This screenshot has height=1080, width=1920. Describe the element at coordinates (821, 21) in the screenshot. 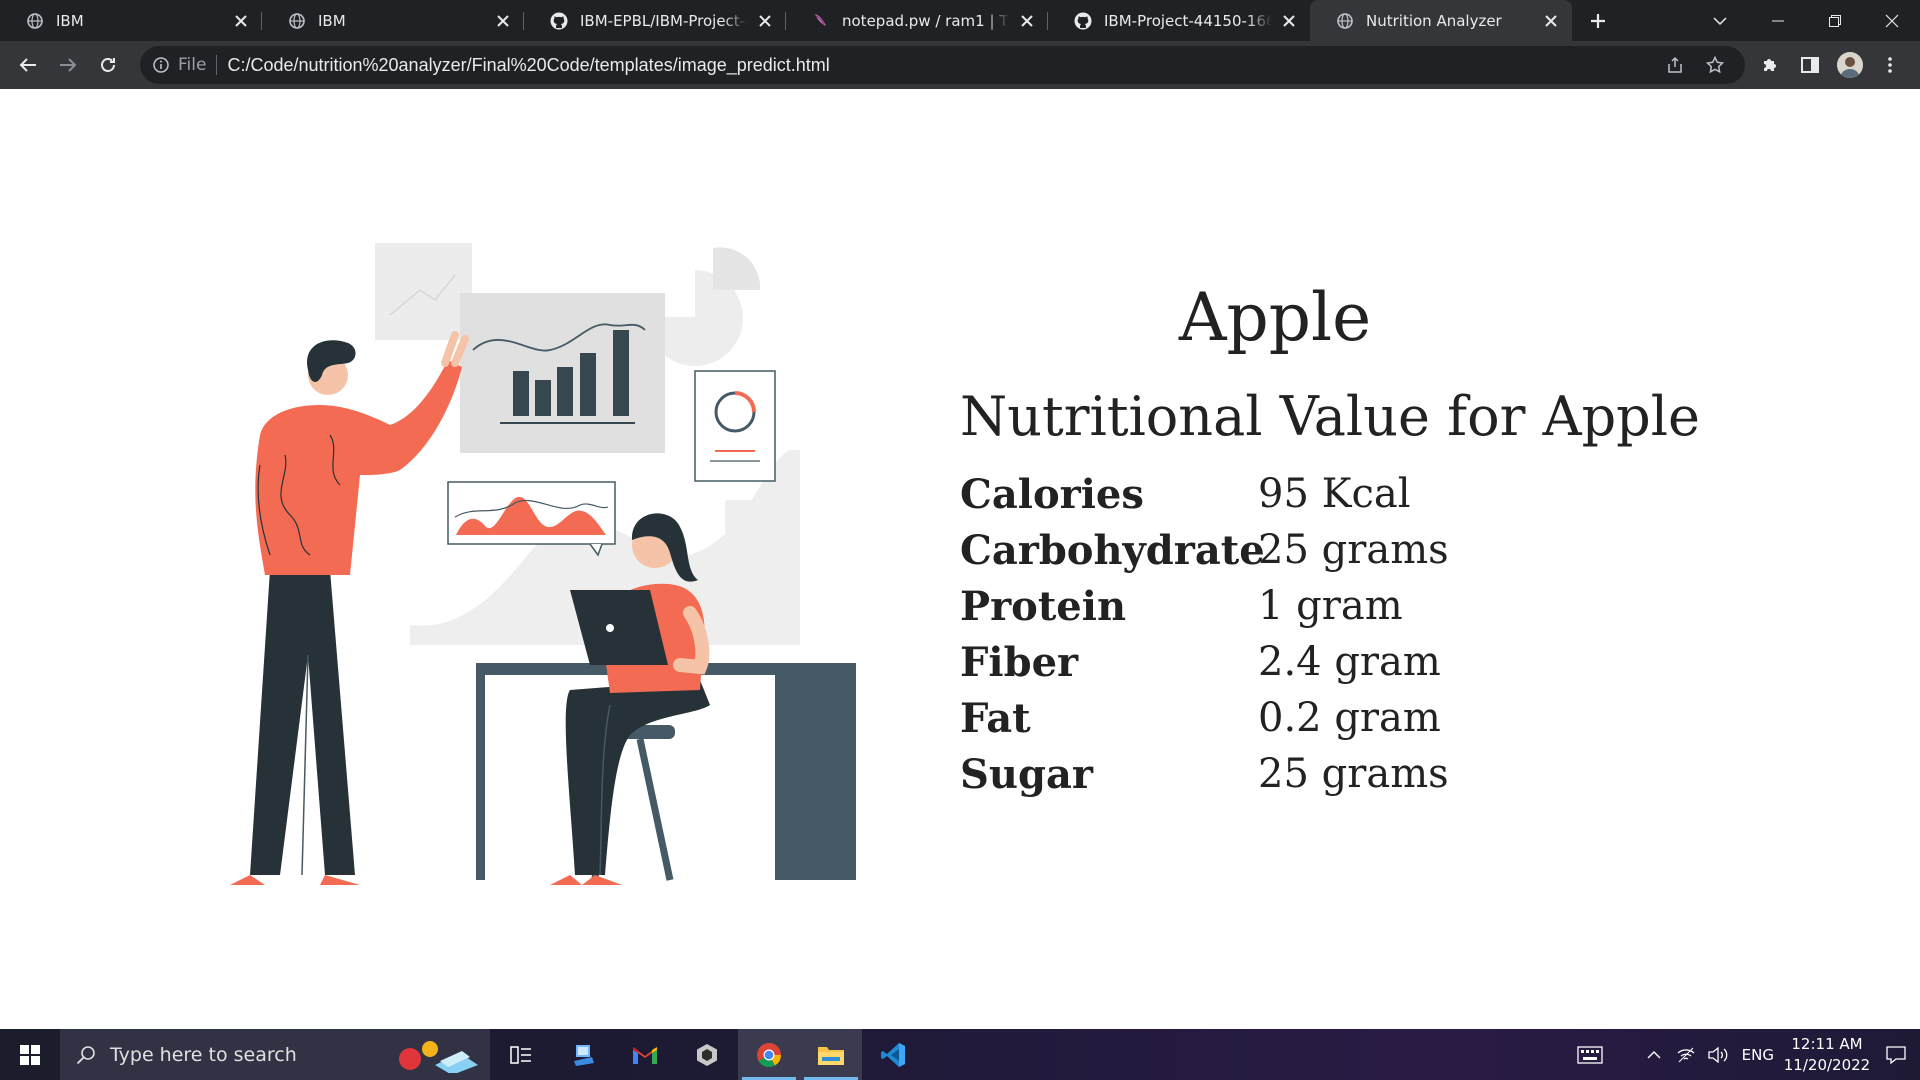

I see `notepad-icon` at that location.